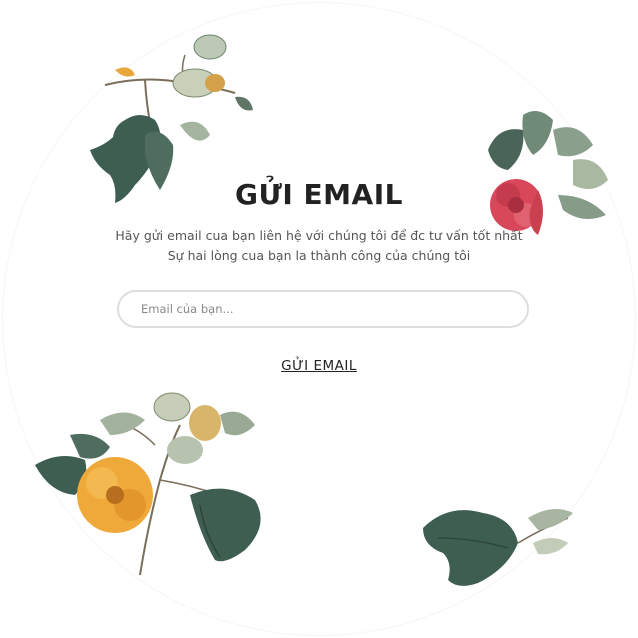 The image size is (638, 638). Describe the element at coordinates (148, 484) in the screenshot. I see `botanical-bottom-left-illustration` at that location.